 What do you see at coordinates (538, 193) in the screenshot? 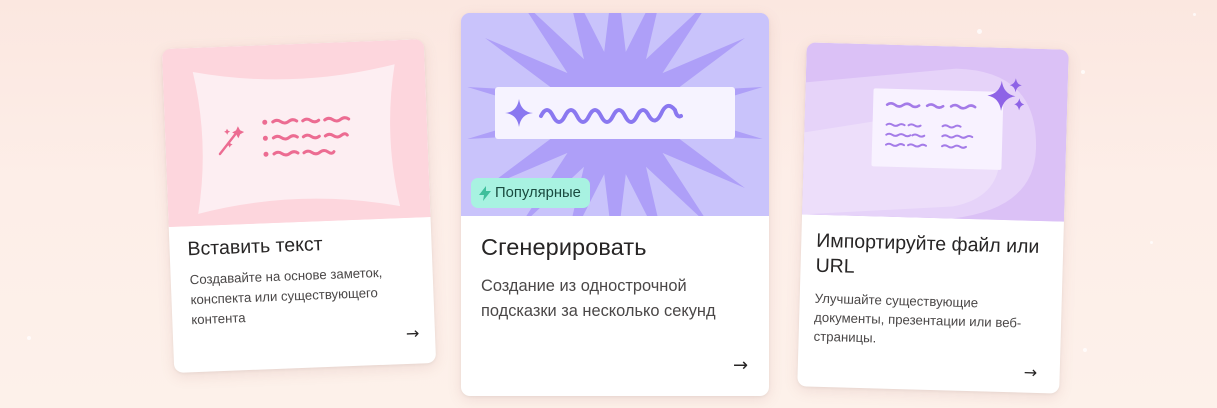
I see `badge-label: Популярные` at bounding box center [538, 193].